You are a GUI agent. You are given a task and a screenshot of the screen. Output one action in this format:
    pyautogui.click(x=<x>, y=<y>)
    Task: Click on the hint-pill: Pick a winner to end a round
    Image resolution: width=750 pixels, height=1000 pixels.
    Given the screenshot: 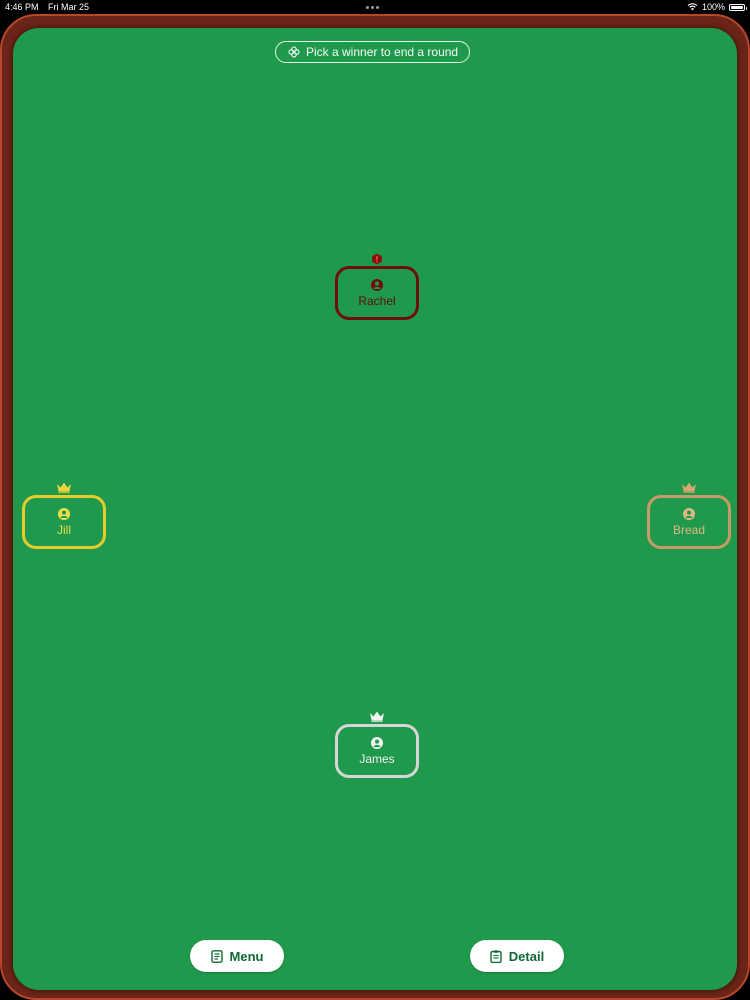 What is the action you would take?
    pyautogui.click(x=373, y=52)
    